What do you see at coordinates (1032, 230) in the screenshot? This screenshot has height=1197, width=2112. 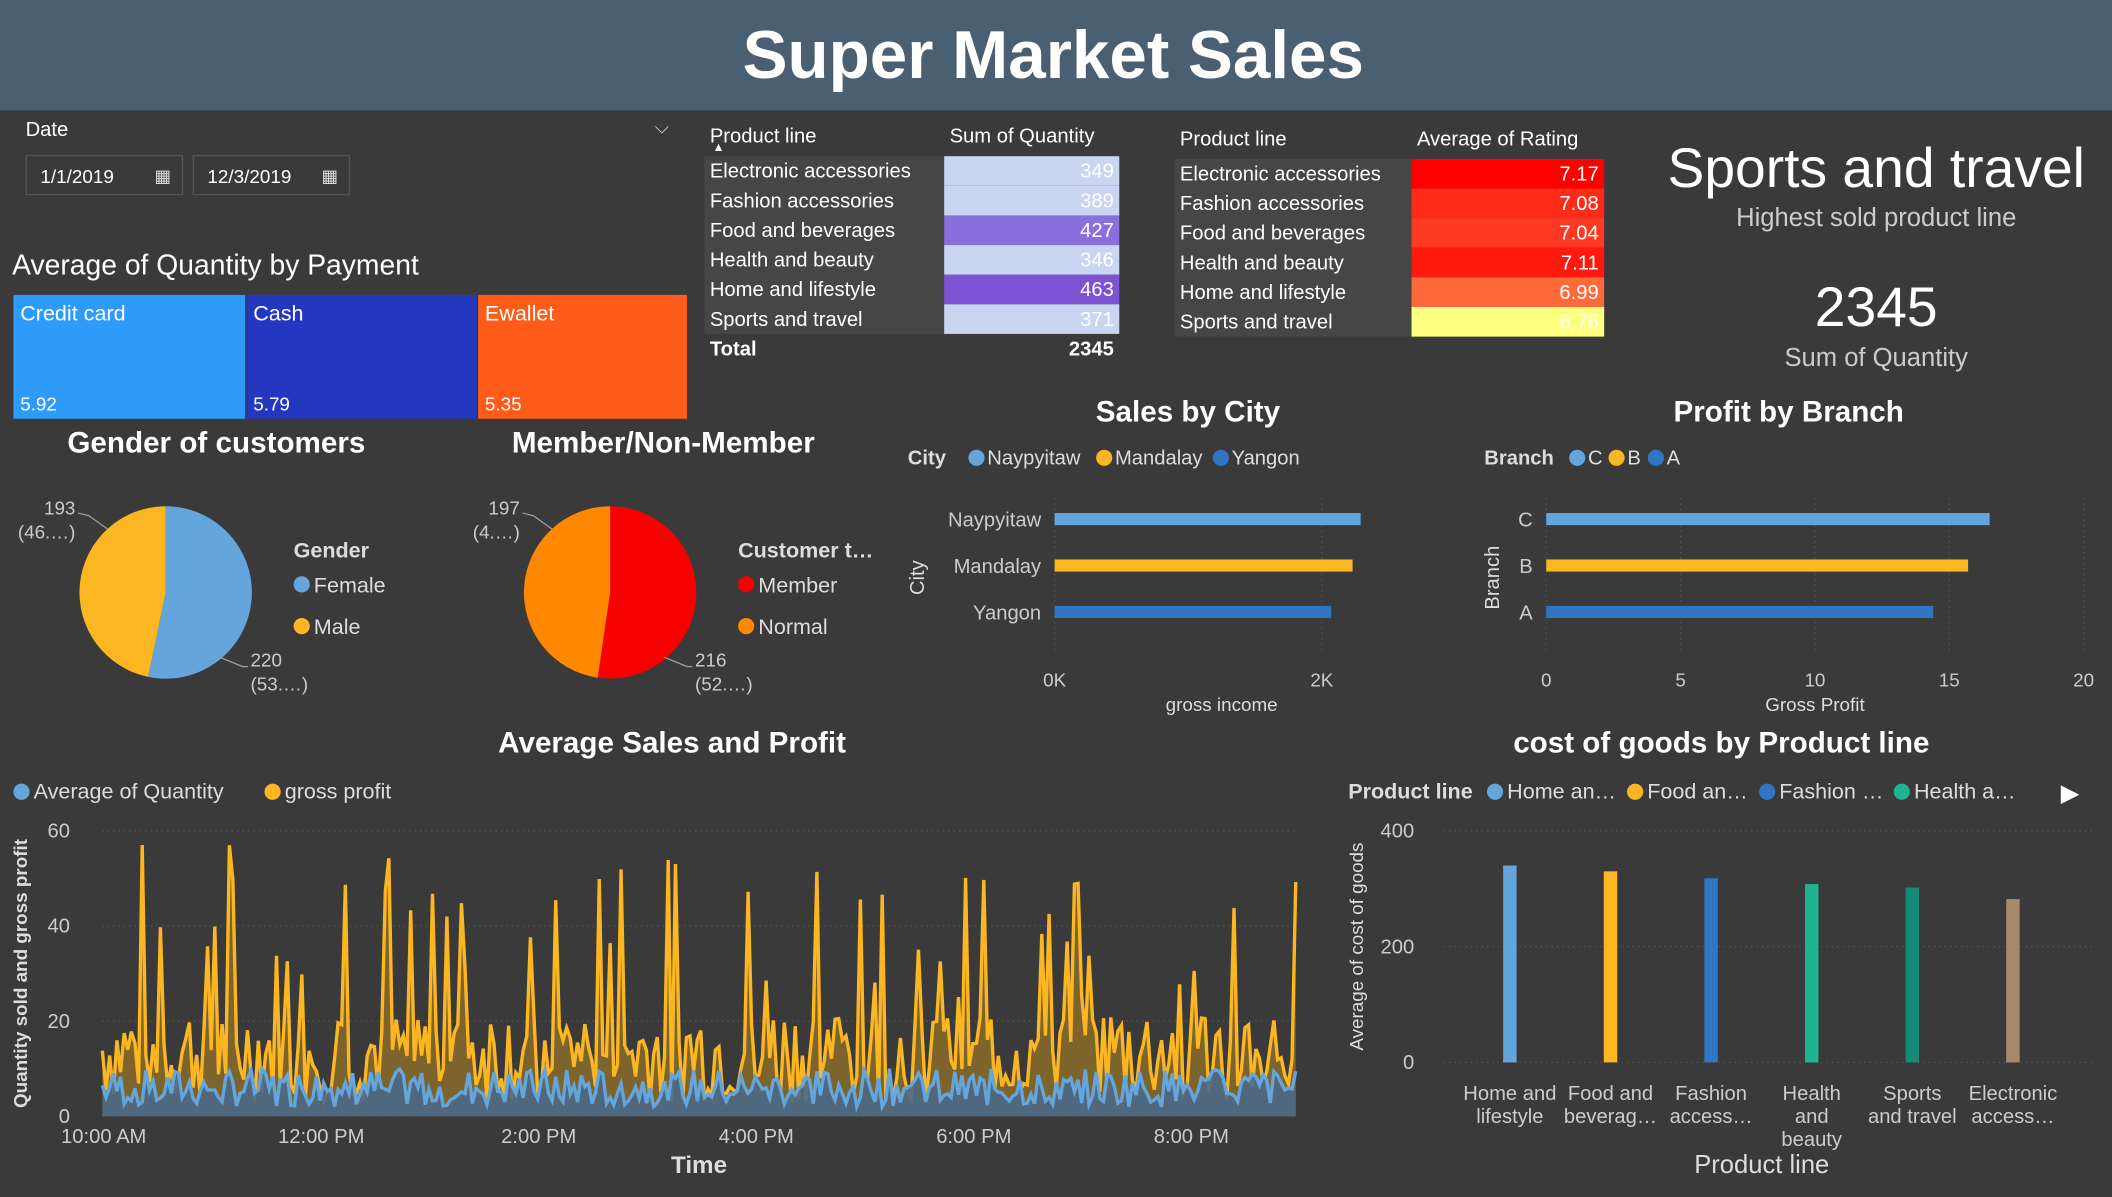 I see `value-cell: 427` at bounding box center [1032, 230].